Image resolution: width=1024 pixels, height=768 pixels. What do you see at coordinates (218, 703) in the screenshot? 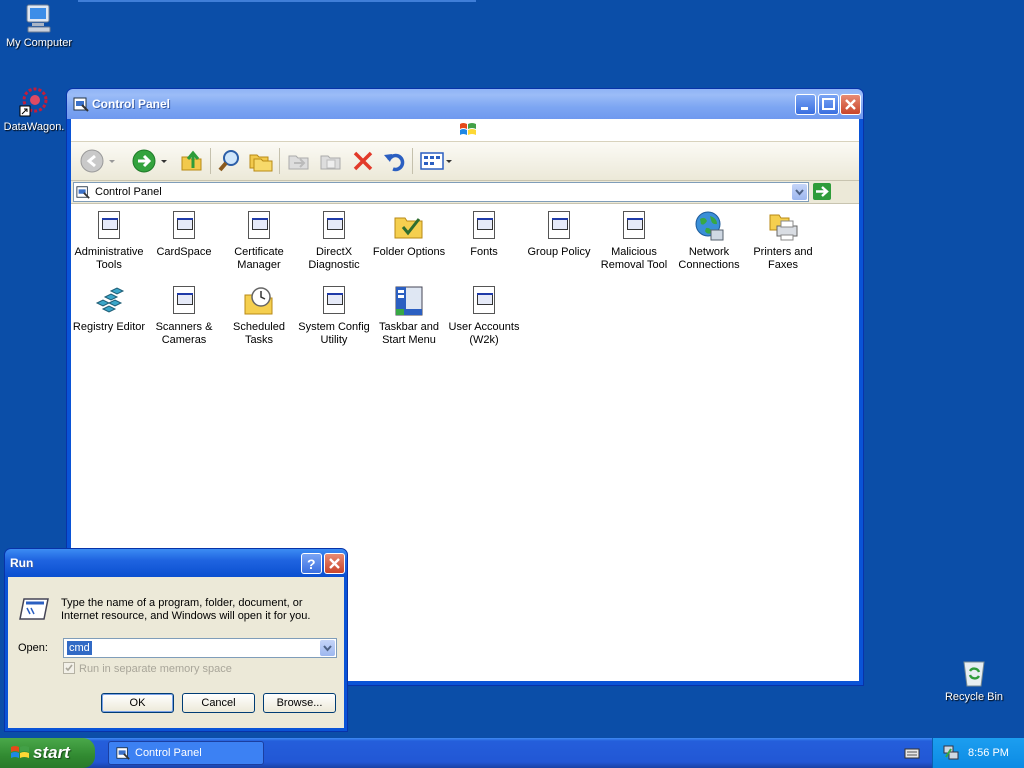
I see `cancel-button: Cancel` at bounding box center [218, 703].